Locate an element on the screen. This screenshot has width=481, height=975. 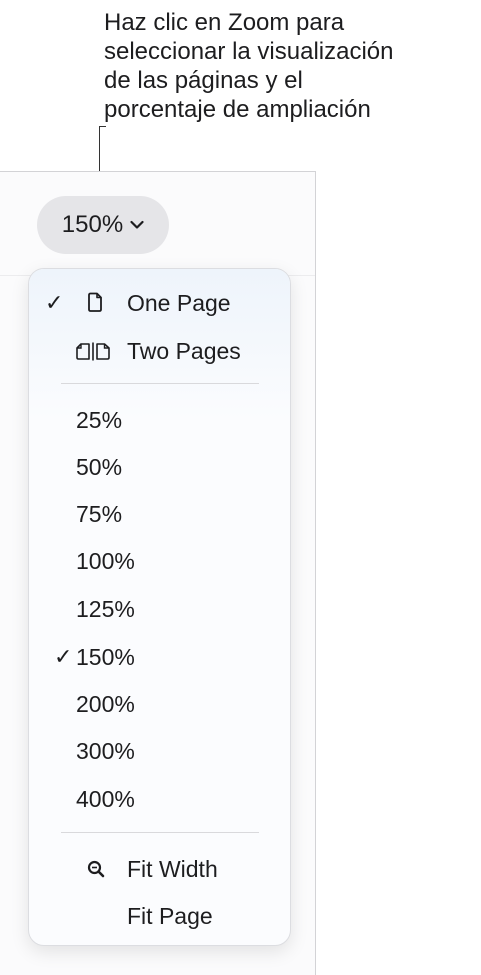
menu-item-label: Fit Page is located at coordinates (170, 915).